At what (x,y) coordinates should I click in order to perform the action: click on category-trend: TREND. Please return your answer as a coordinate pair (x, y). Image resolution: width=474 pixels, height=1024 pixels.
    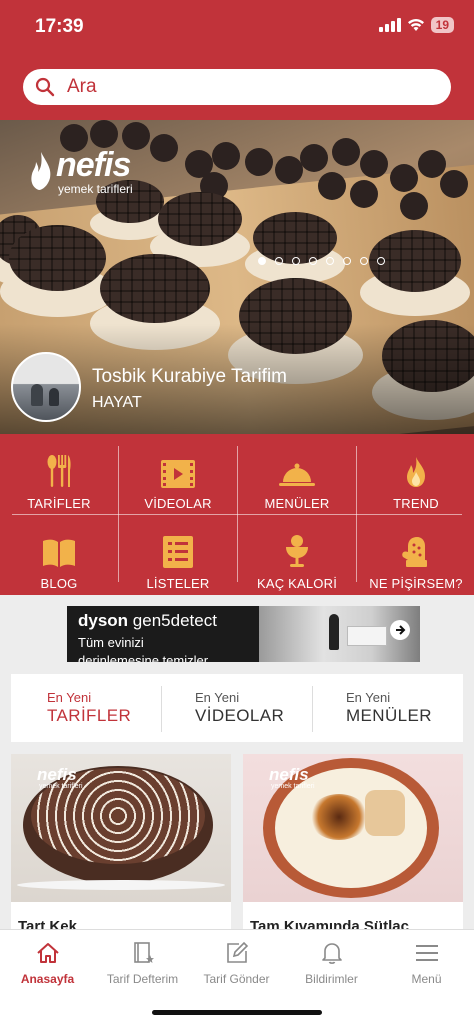
    Looking at the image, I should click on (415, 476).